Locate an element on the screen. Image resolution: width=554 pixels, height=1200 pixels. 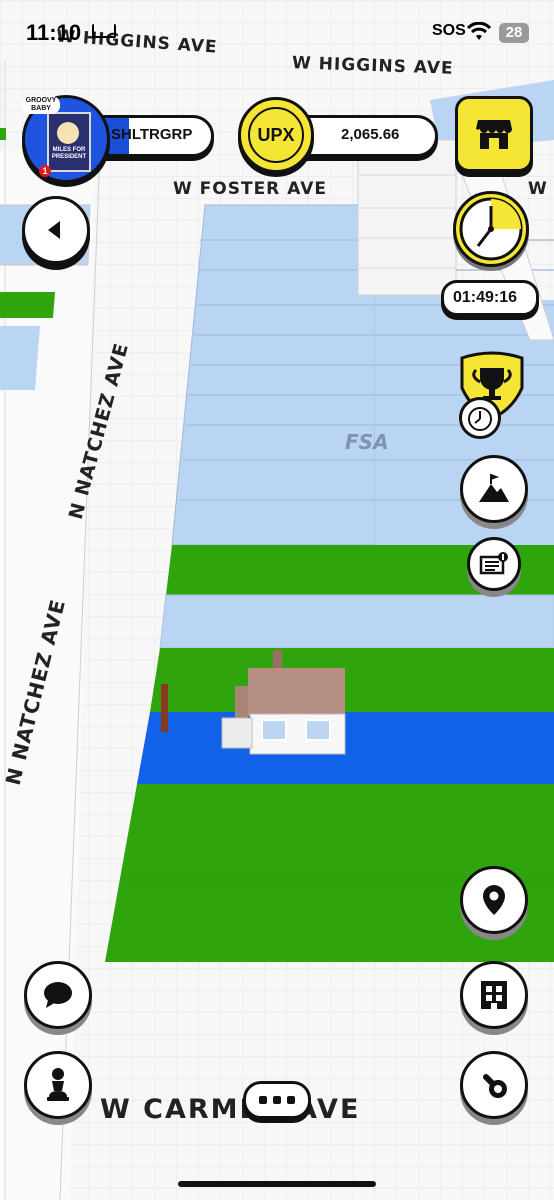
storefront-icon is located at coordinates (494, 134).